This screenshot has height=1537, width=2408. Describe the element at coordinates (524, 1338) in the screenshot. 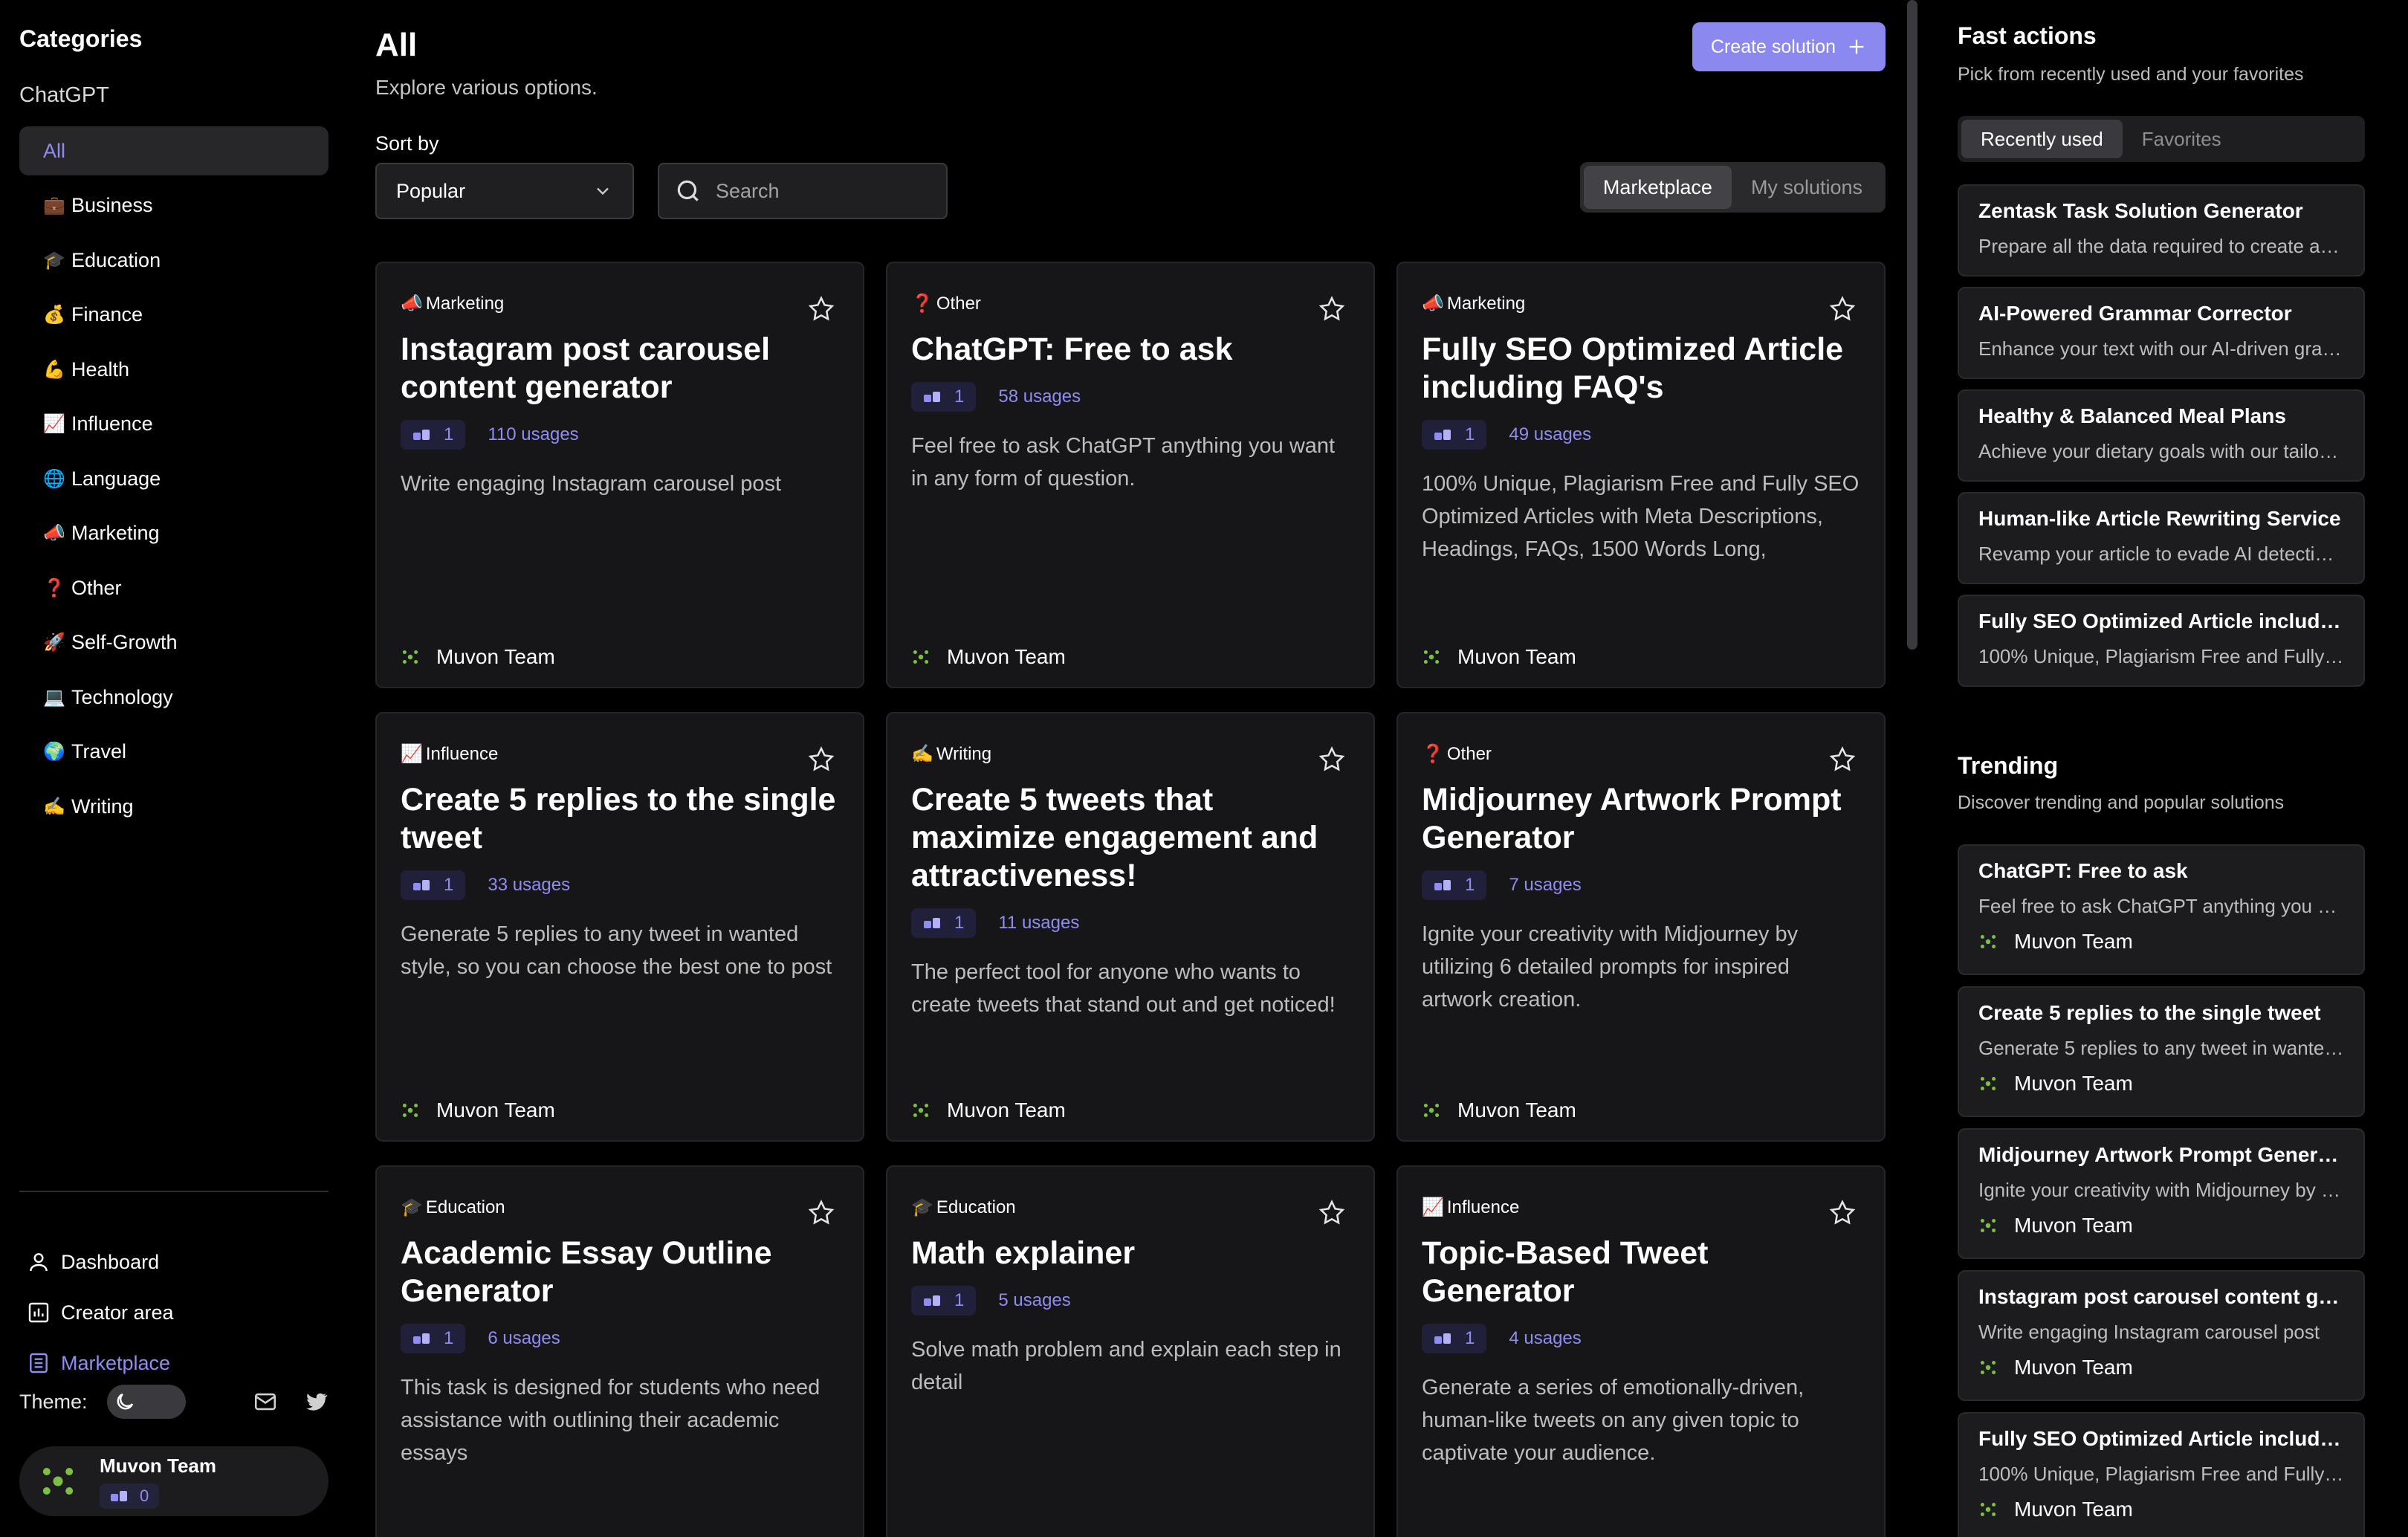

I see `usage-count: 6 usages` at that location.